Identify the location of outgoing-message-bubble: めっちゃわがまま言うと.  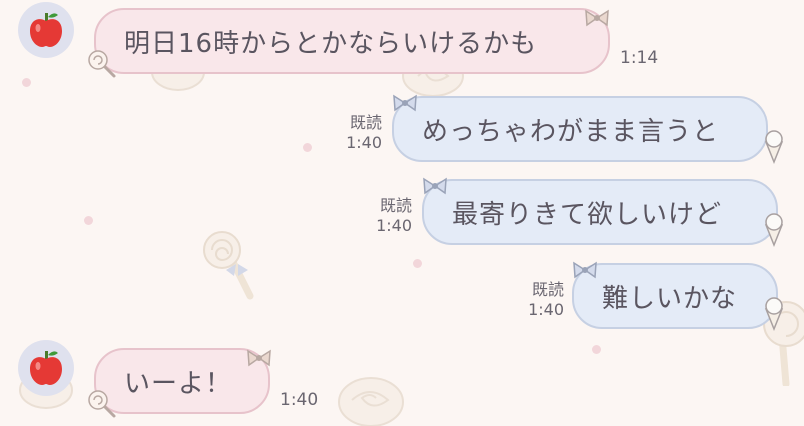
(580, 129).